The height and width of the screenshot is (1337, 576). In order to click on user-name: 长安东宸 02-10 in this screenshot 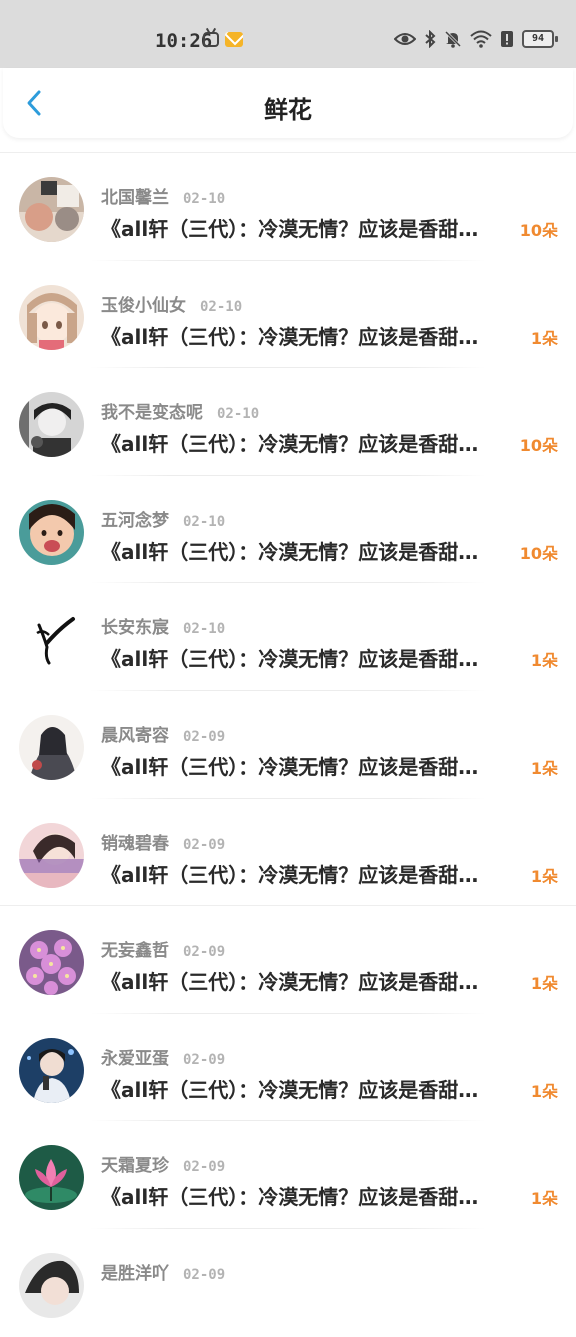, I will do `click(163, 628)`.